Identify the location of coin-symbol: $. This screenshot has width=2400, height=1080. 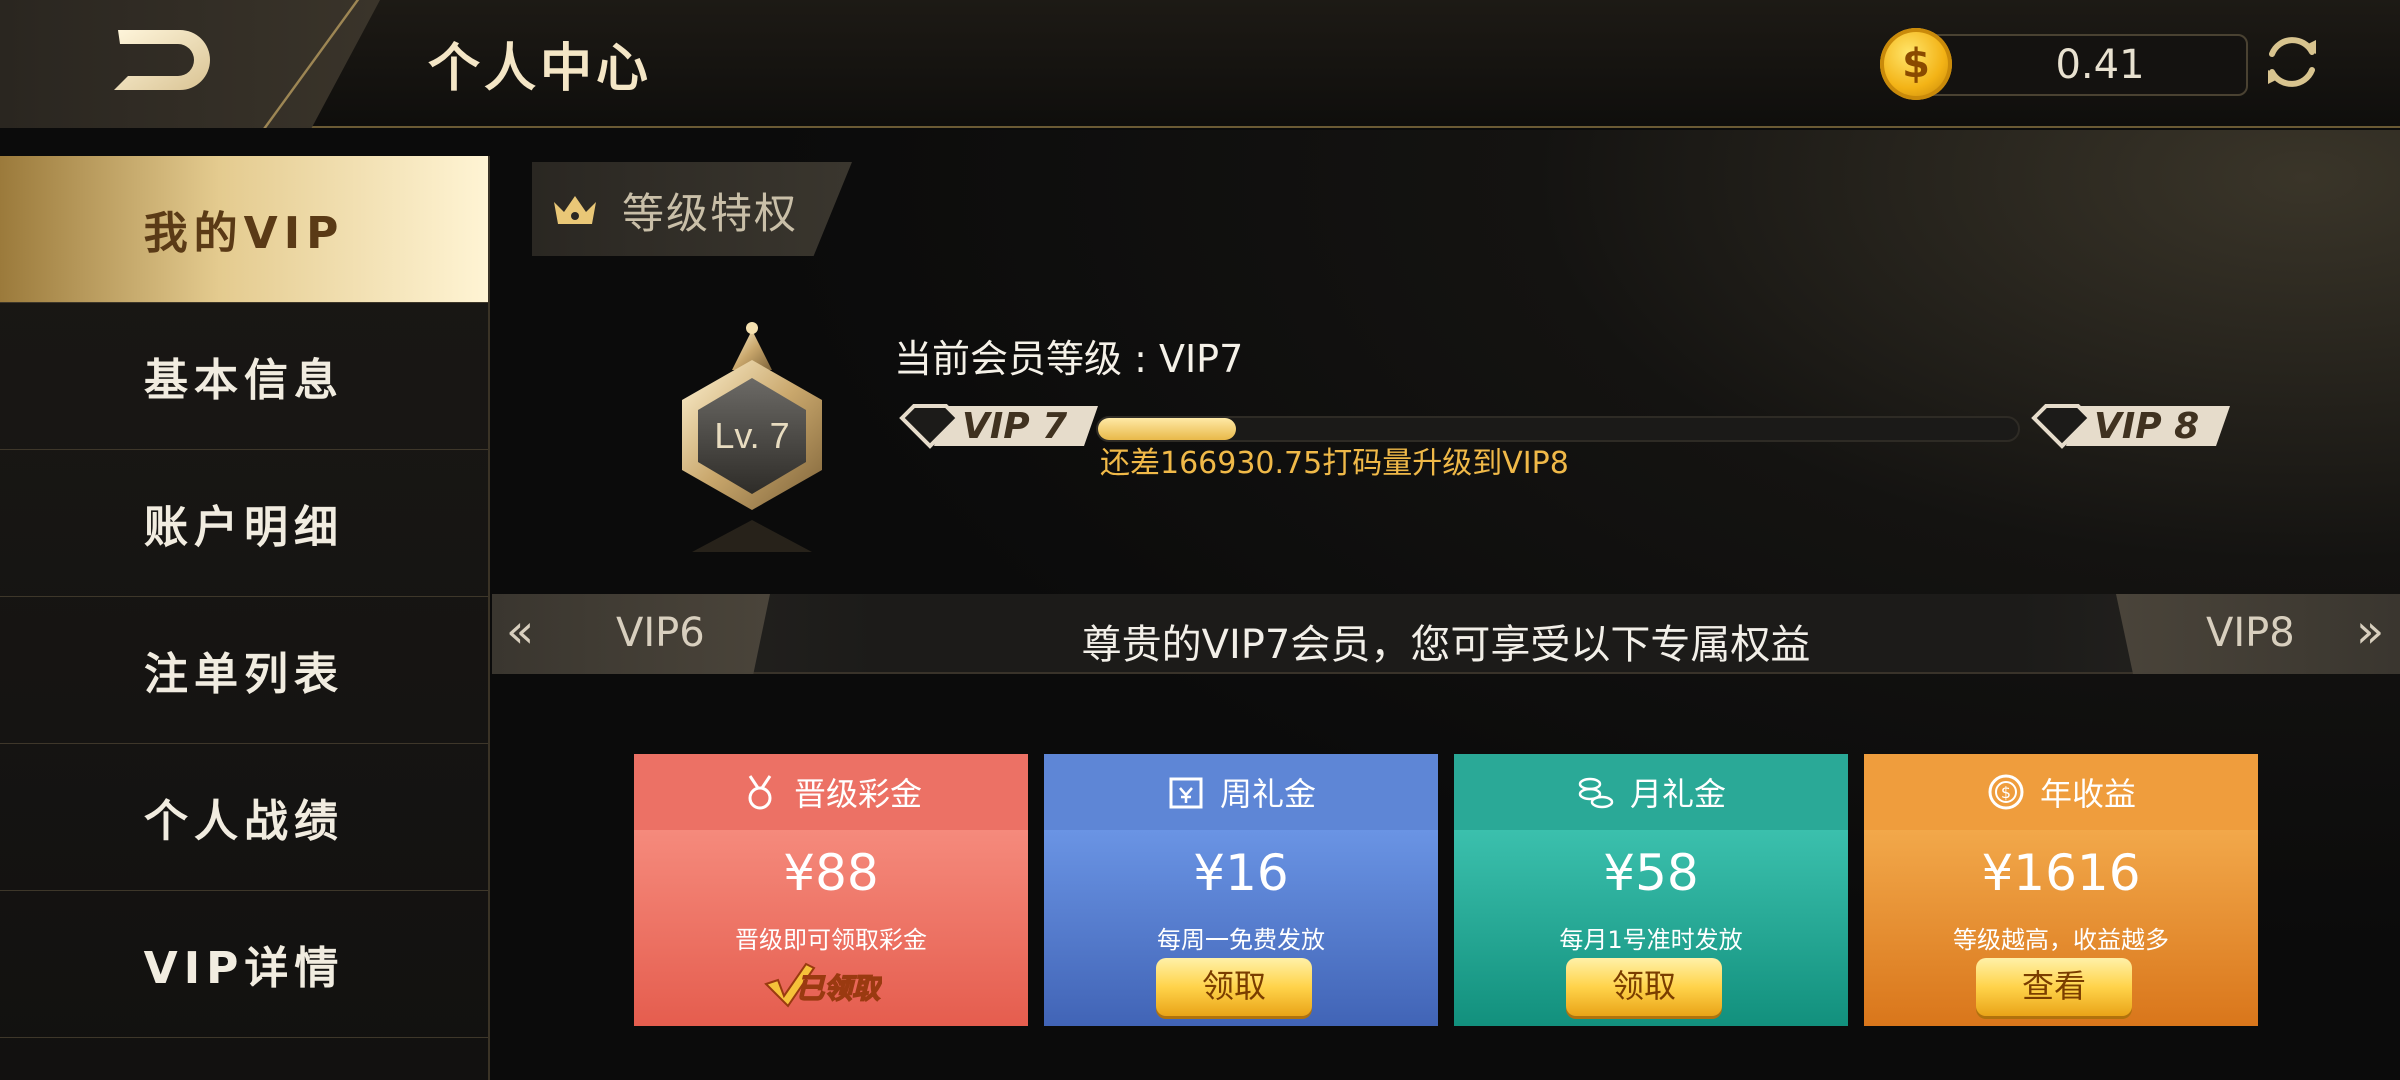
(1916, 64).